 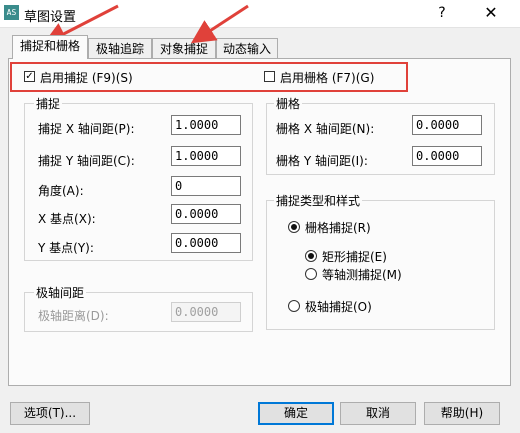 I want to click on annotation-arrows, so click(x=145, y=24).